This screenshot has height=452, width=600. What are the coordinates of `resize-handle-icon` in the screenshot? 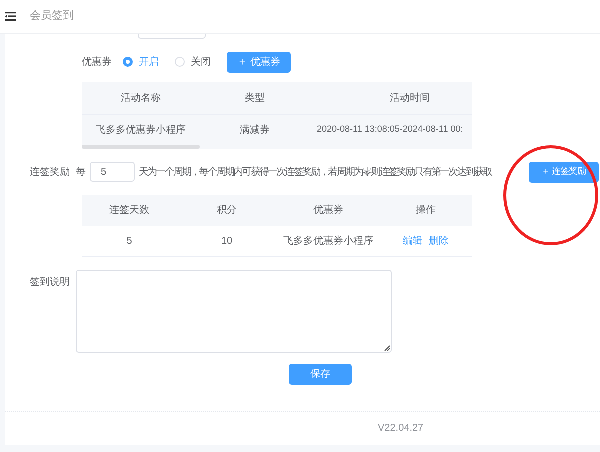 It's located at (387, 348).